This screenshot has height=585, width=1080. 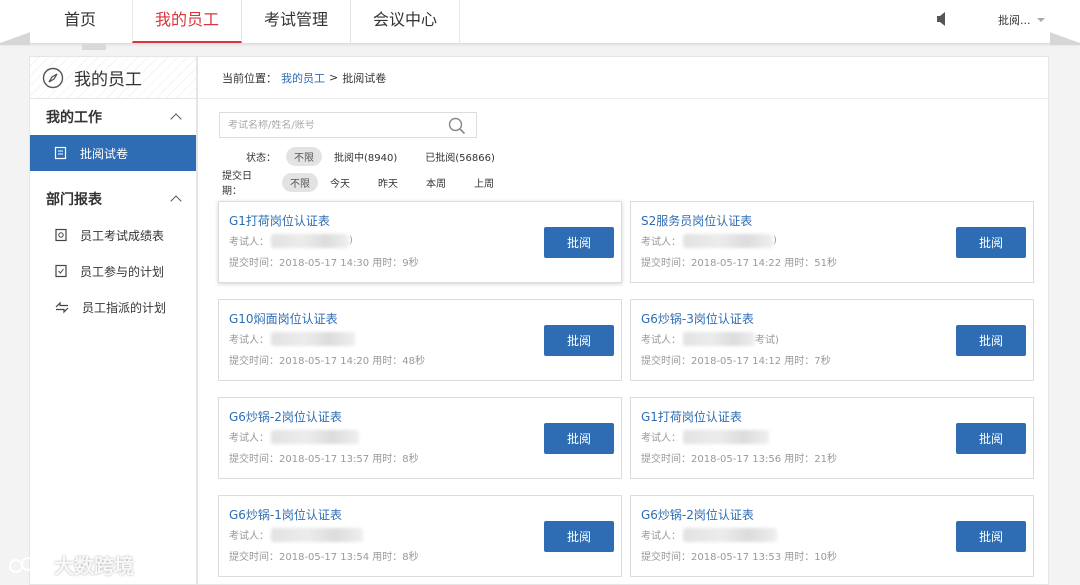 I want to click on breadcrumb-current: 批阅试卷, so click(x=364, y=78).